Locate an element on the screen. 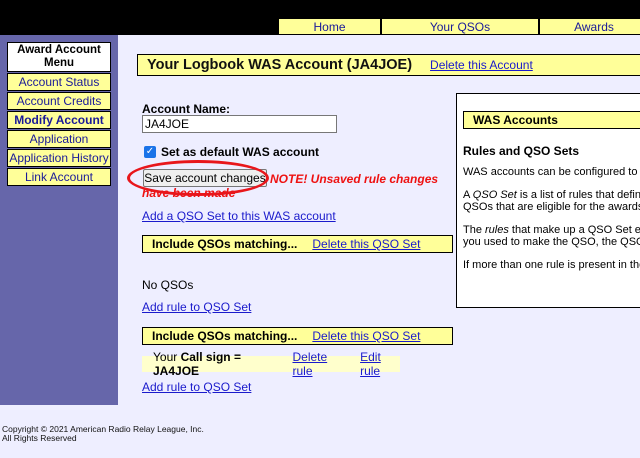  rule-text: Your Call sign = JA4JOE is located at coordinates (215, 364).